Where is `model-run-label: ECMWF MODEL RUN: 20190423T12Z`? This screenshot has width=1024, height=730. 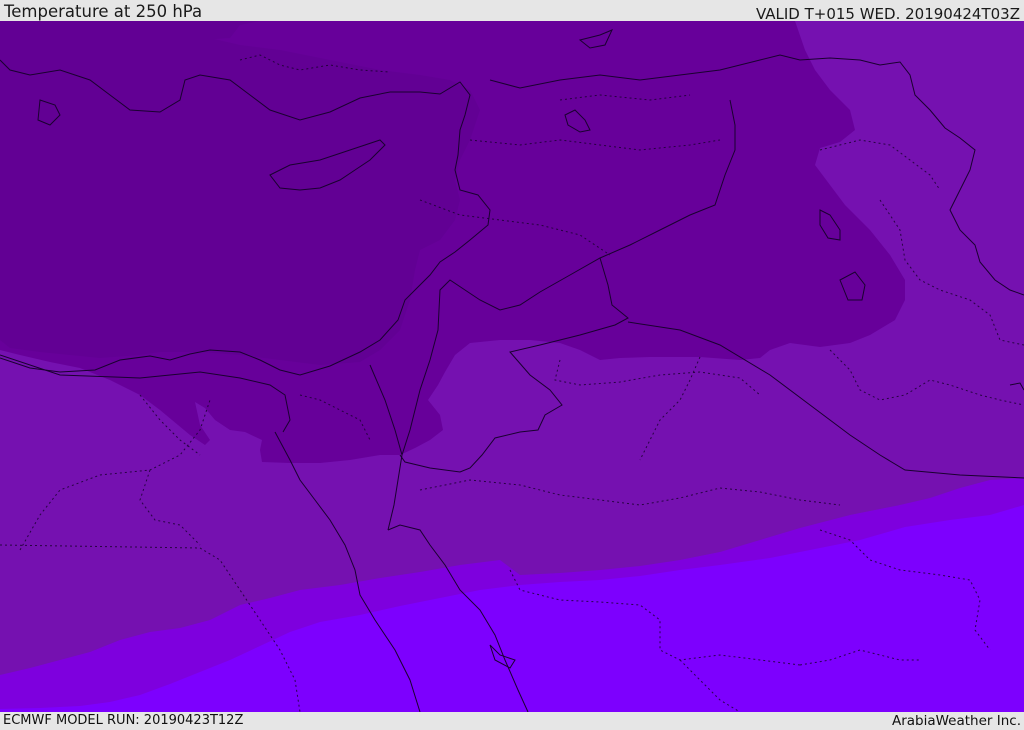
model-run-label: ECMWF MODEL RUN: 20190423T12Z is located at coordinates (123, 720).